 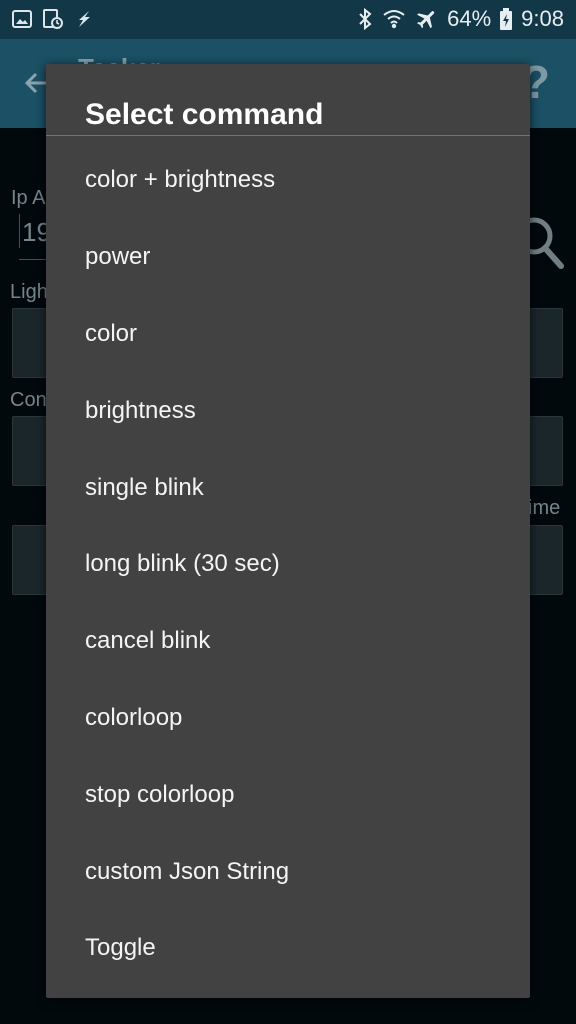 I want to click on light-label: Ligh, so click(x=29, y=292).